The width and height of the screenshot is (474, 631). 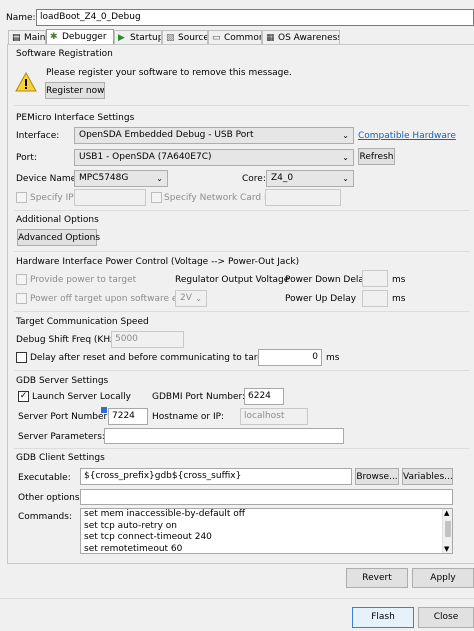 What do you see at coordinates (81, 397) in the screenshot?
I see `launch-server-label: Launch Server Locally` at bounding box center [81, 397].